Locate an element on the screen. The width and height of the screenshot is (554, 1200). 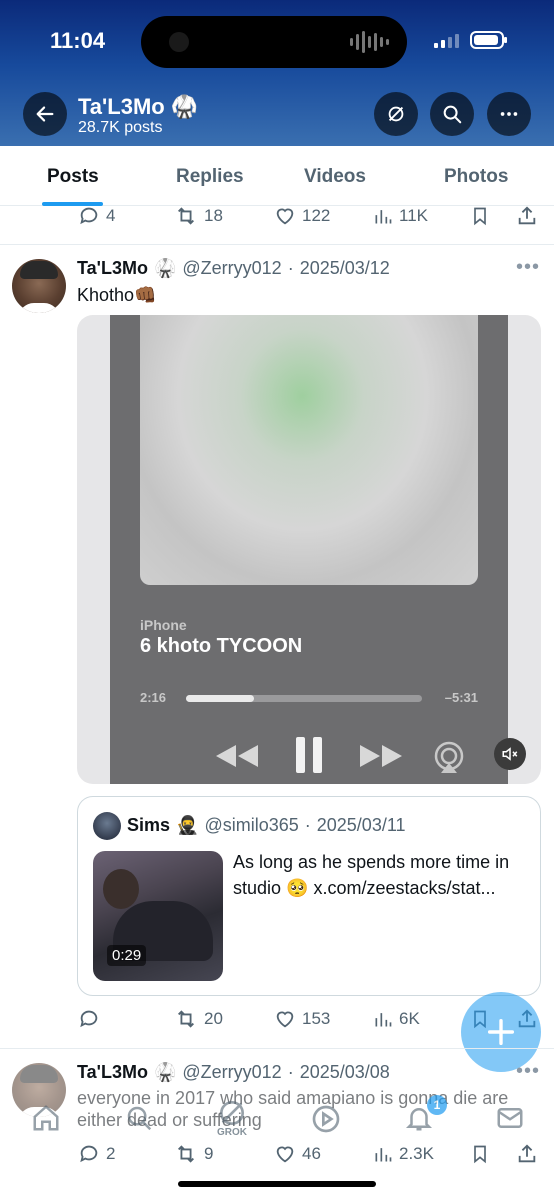
view-count: 6K is located at coordinates (409, 1018).